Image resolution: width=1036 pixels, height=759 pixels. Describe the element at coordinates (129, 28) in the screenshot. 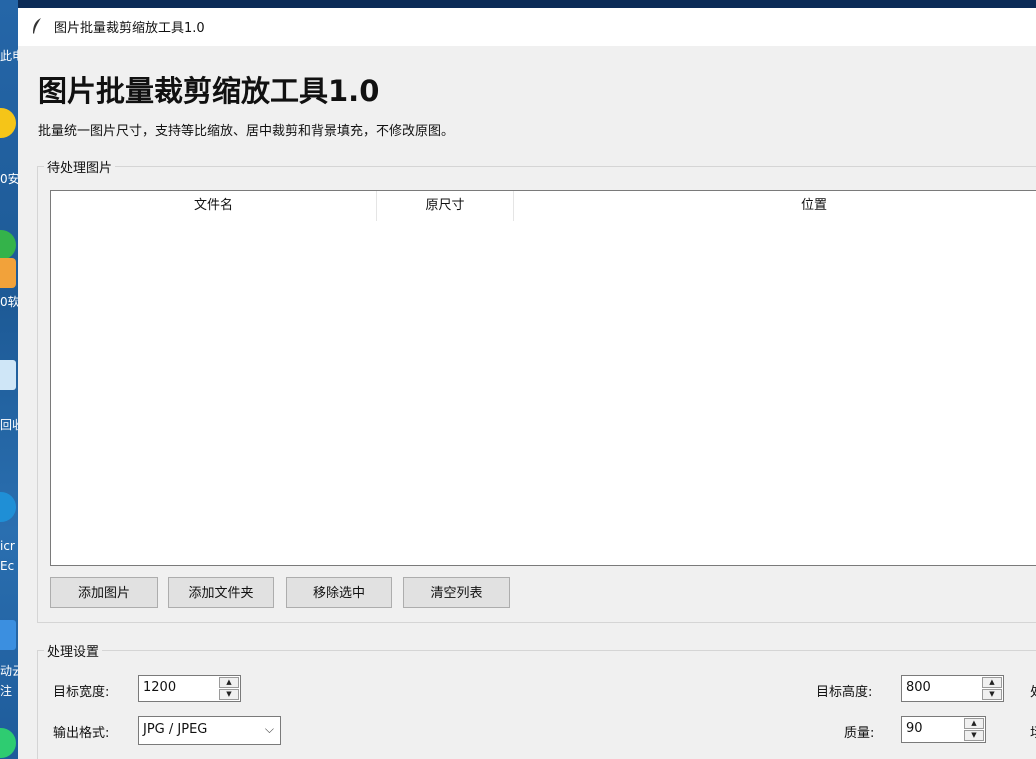

I see `window-title: 图片批量裁剪缩放工具1.0` at that location.